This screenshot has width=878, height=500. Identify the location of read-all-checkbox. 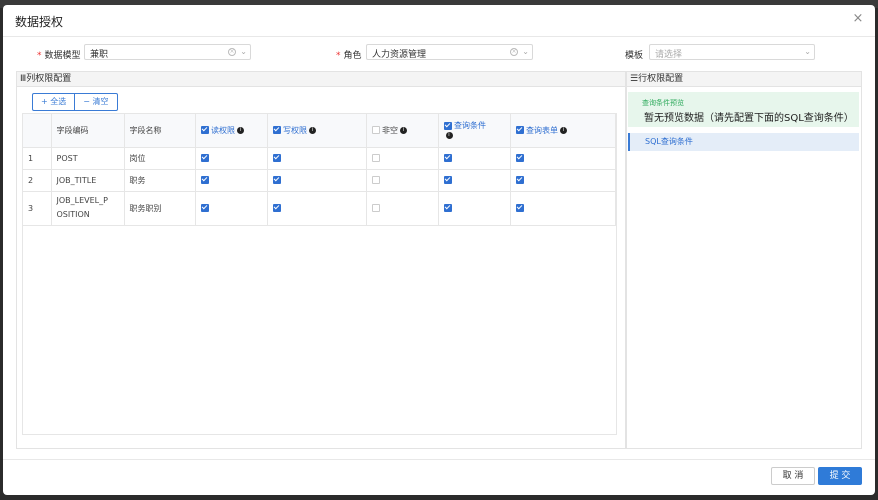
(204, 130).